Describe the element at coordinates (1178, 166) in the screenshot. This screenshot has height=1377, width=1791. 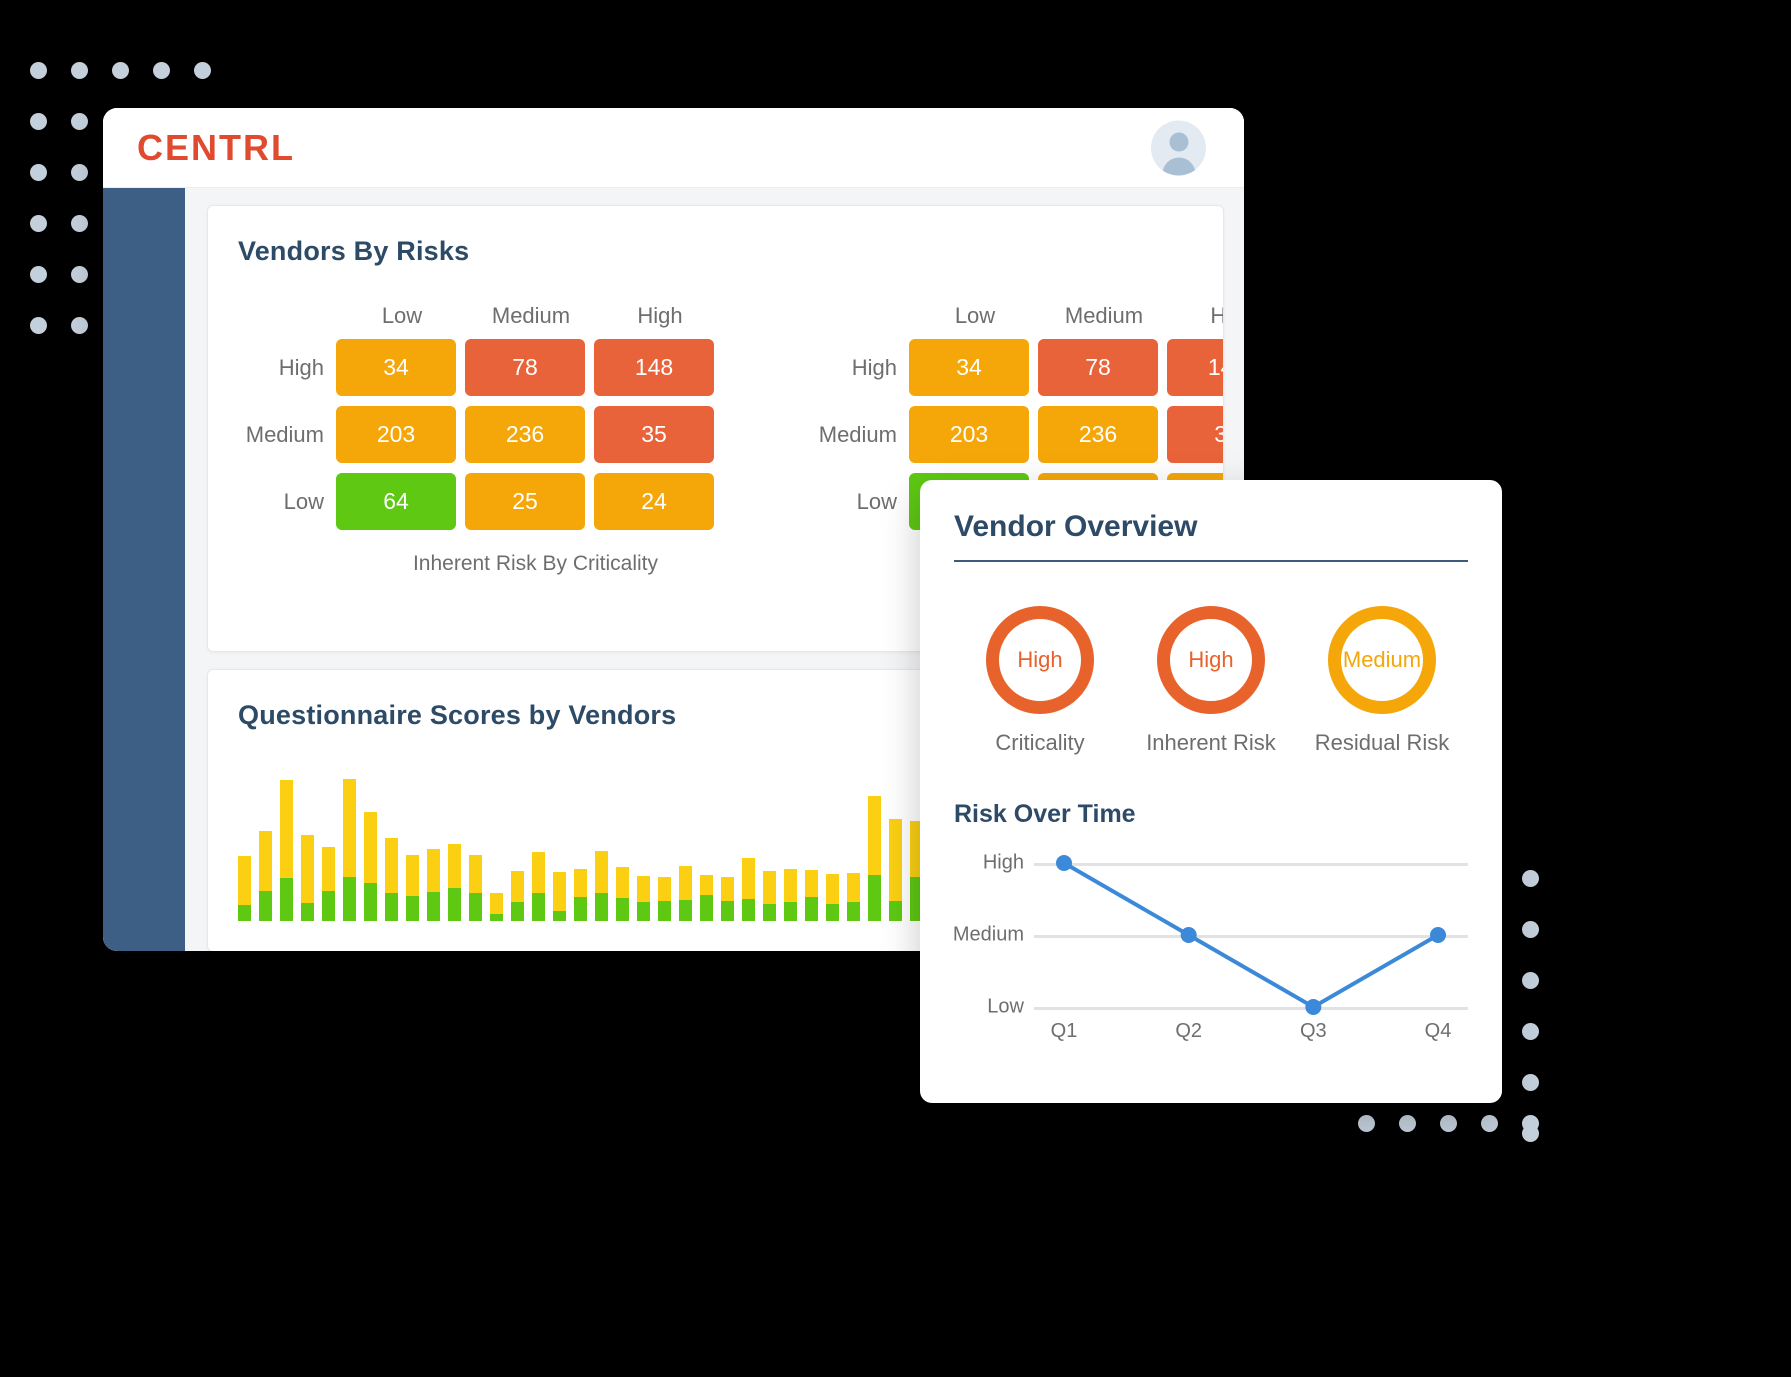
I see `avatar-body-shape` at that location.